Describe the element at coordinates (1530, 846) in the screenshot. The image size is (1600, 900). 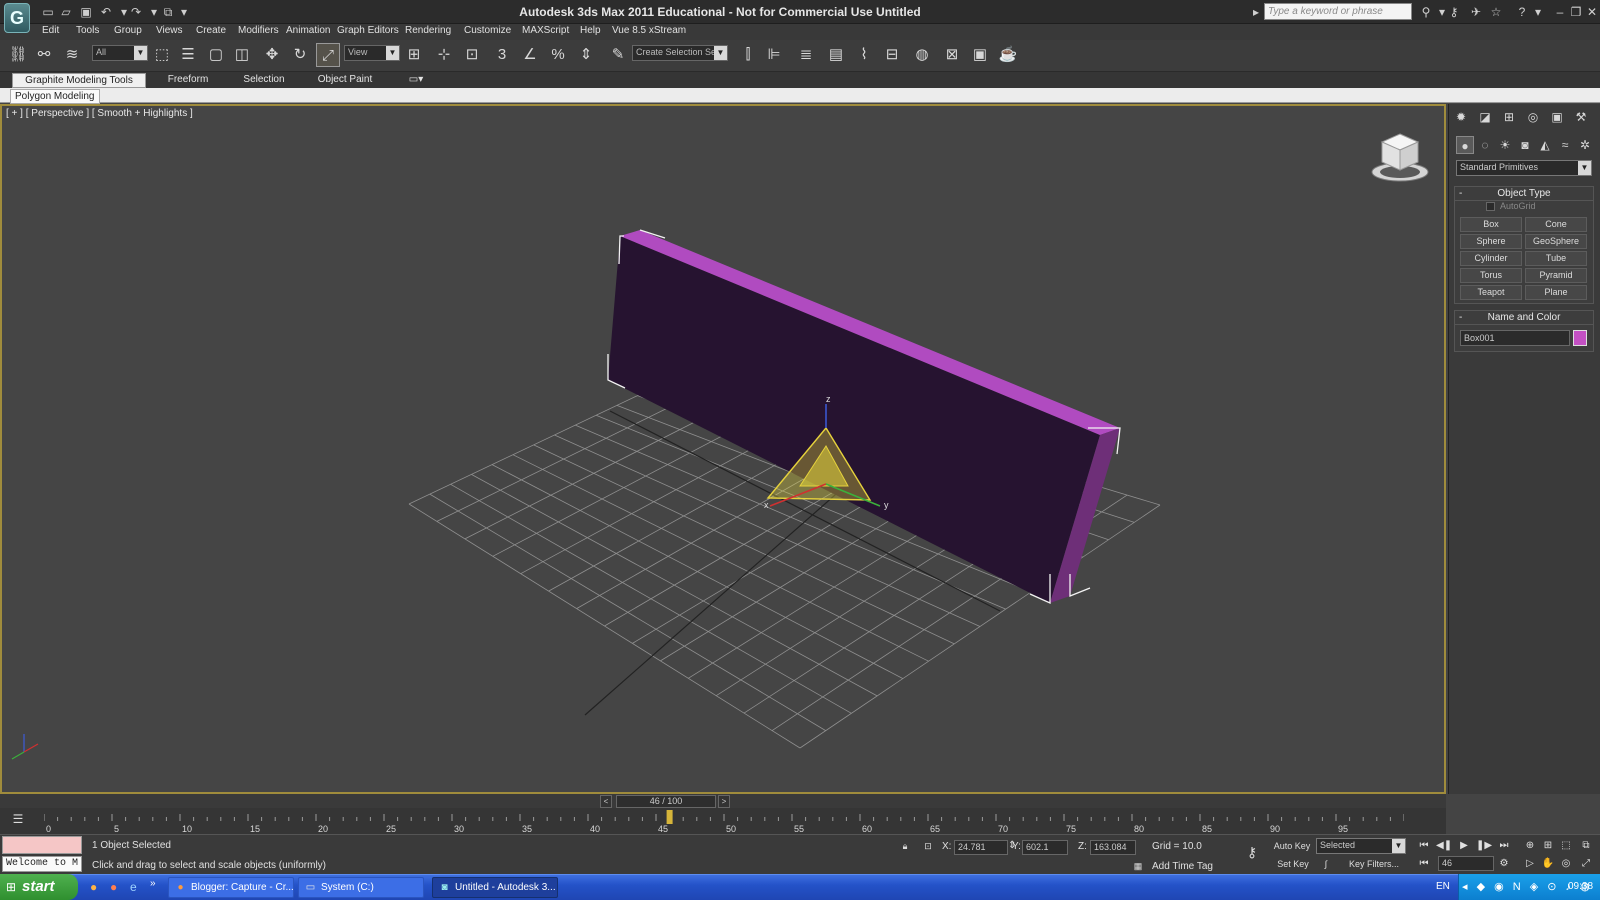
I see `zoom-icon: ⊕` at that location.